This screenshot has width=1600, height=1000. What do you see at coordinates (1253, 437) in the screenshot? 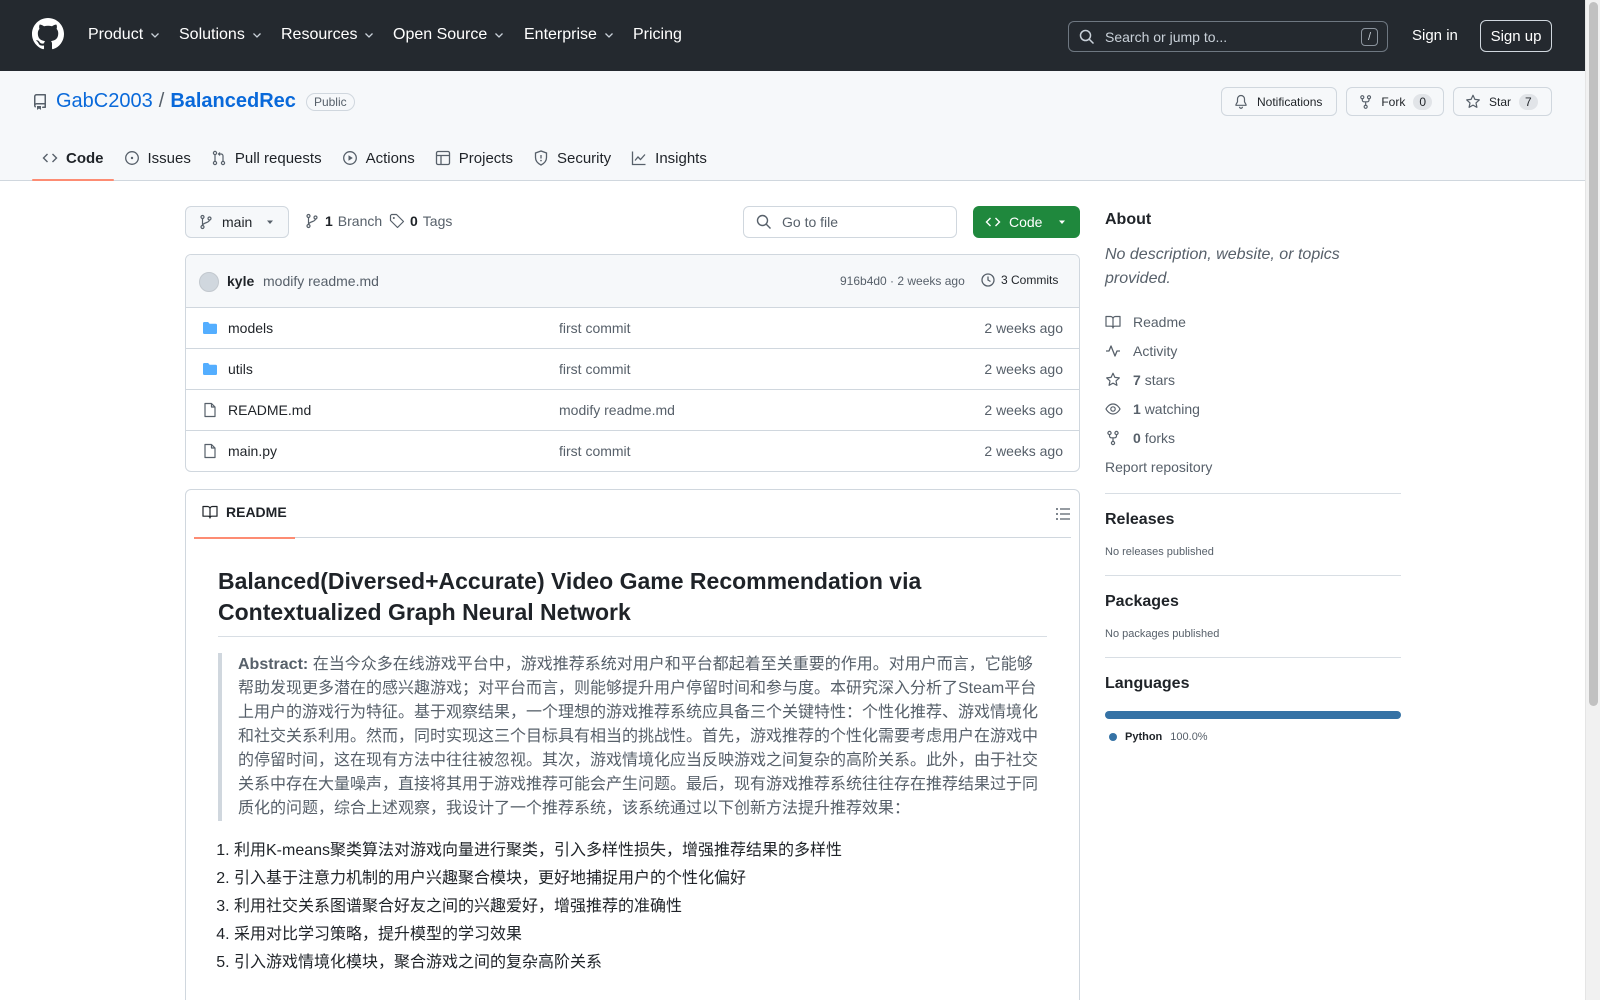
I see `sidebar-link-forks: 0 forks` at bounding box center [1253, 437].